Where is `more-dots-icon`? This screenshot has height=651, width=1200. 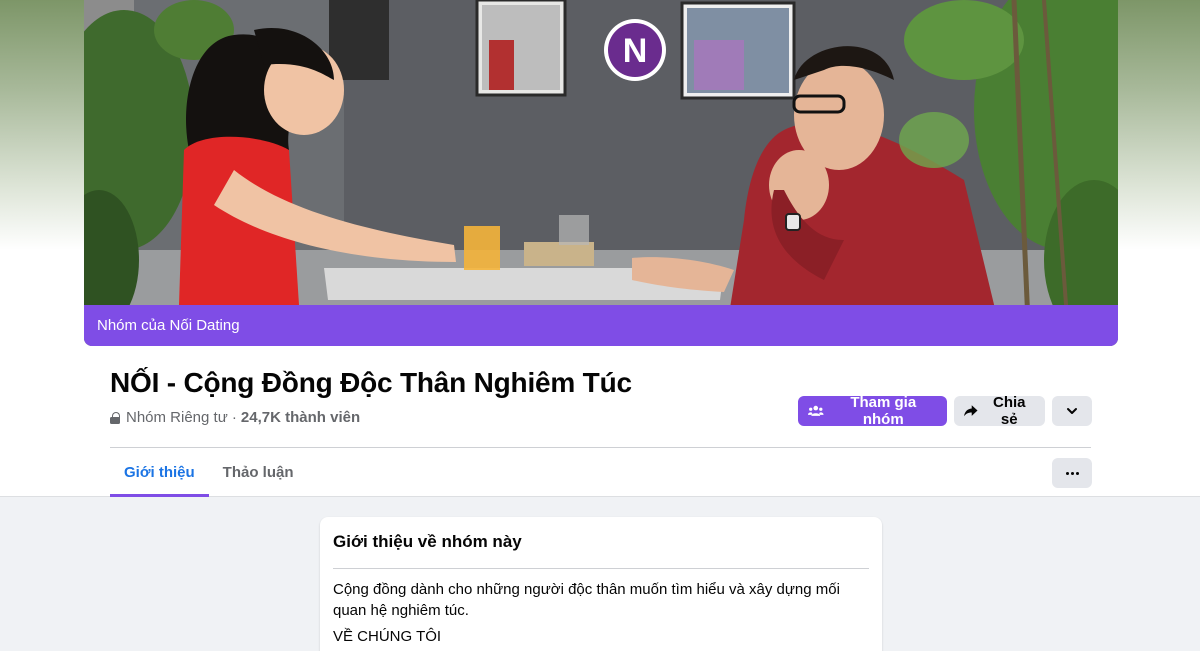
more-dots-icon is located at coordinates (1072, 473).